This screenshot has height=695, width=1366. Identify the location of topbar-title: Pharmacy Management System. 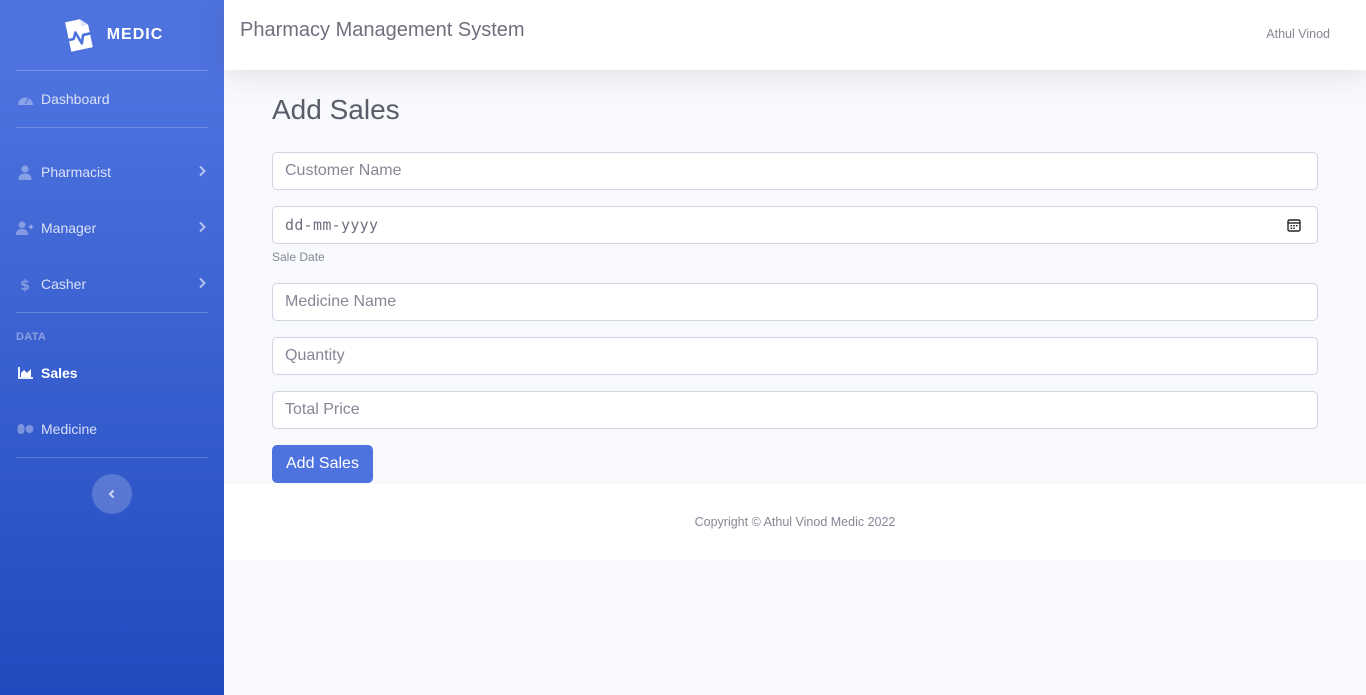
(382, 30).